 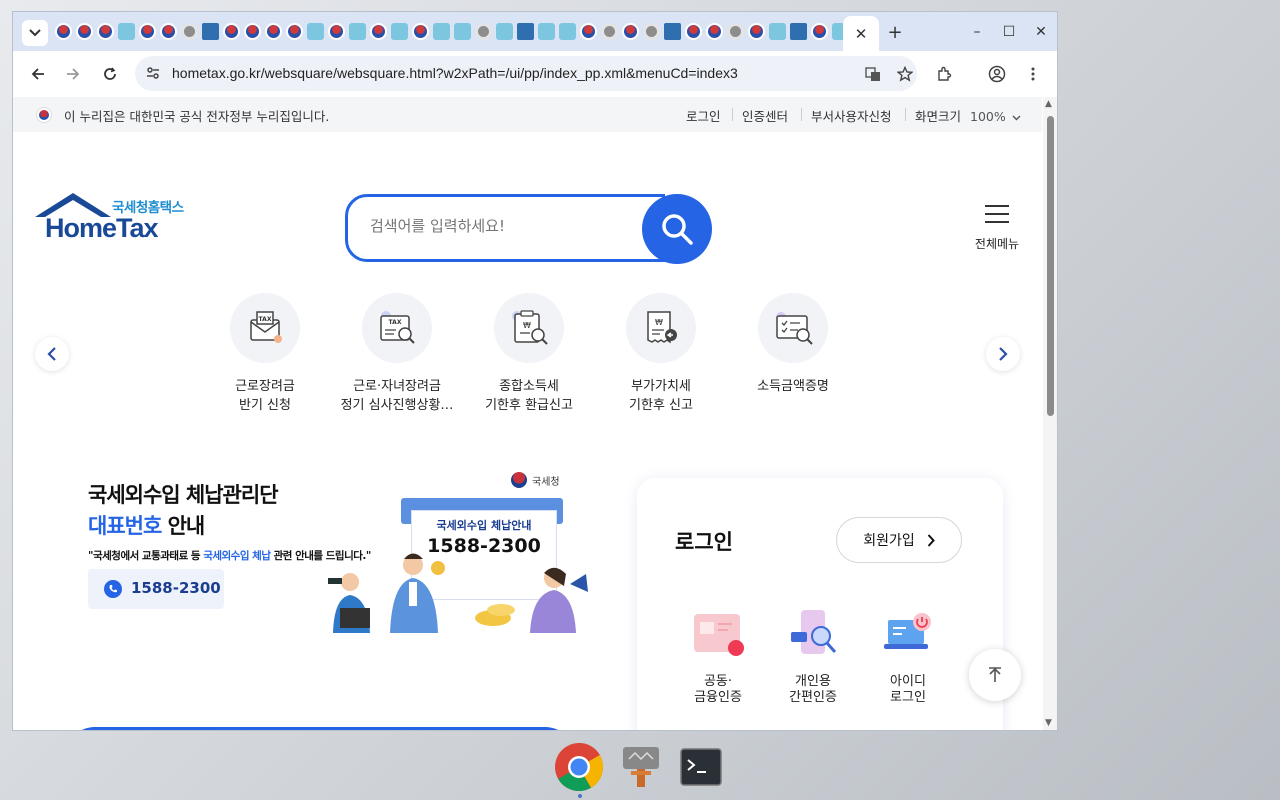 What do you see at coordinates (813, 635) in the screenshot?
I see `phone-search-icon` at bounding box center [813, 635].